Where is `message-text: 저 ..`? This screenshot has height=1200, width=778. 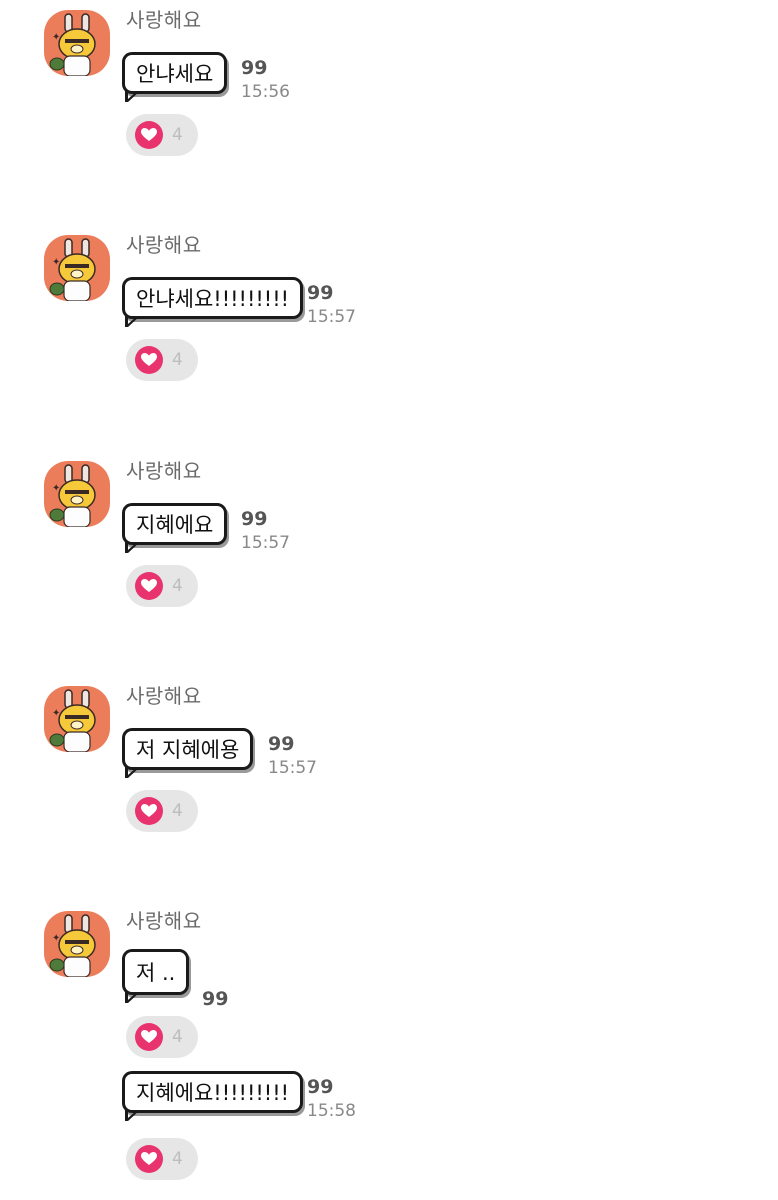 message-text: 저 .. is located at coordinates (156, 973).